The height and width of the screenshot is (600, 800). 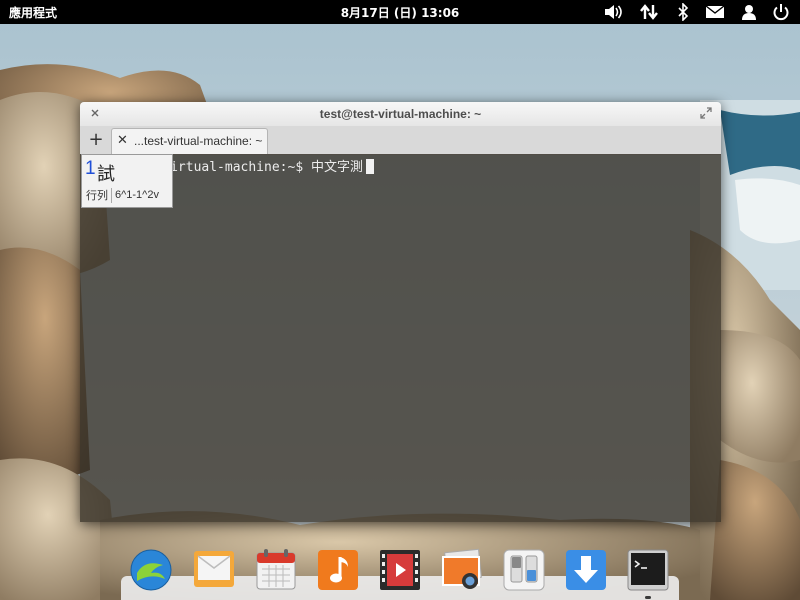 What do you see at coordinates (151, 570) in the screenshot?
I see `midori-browser-icon` at bounding box center [151, 570].